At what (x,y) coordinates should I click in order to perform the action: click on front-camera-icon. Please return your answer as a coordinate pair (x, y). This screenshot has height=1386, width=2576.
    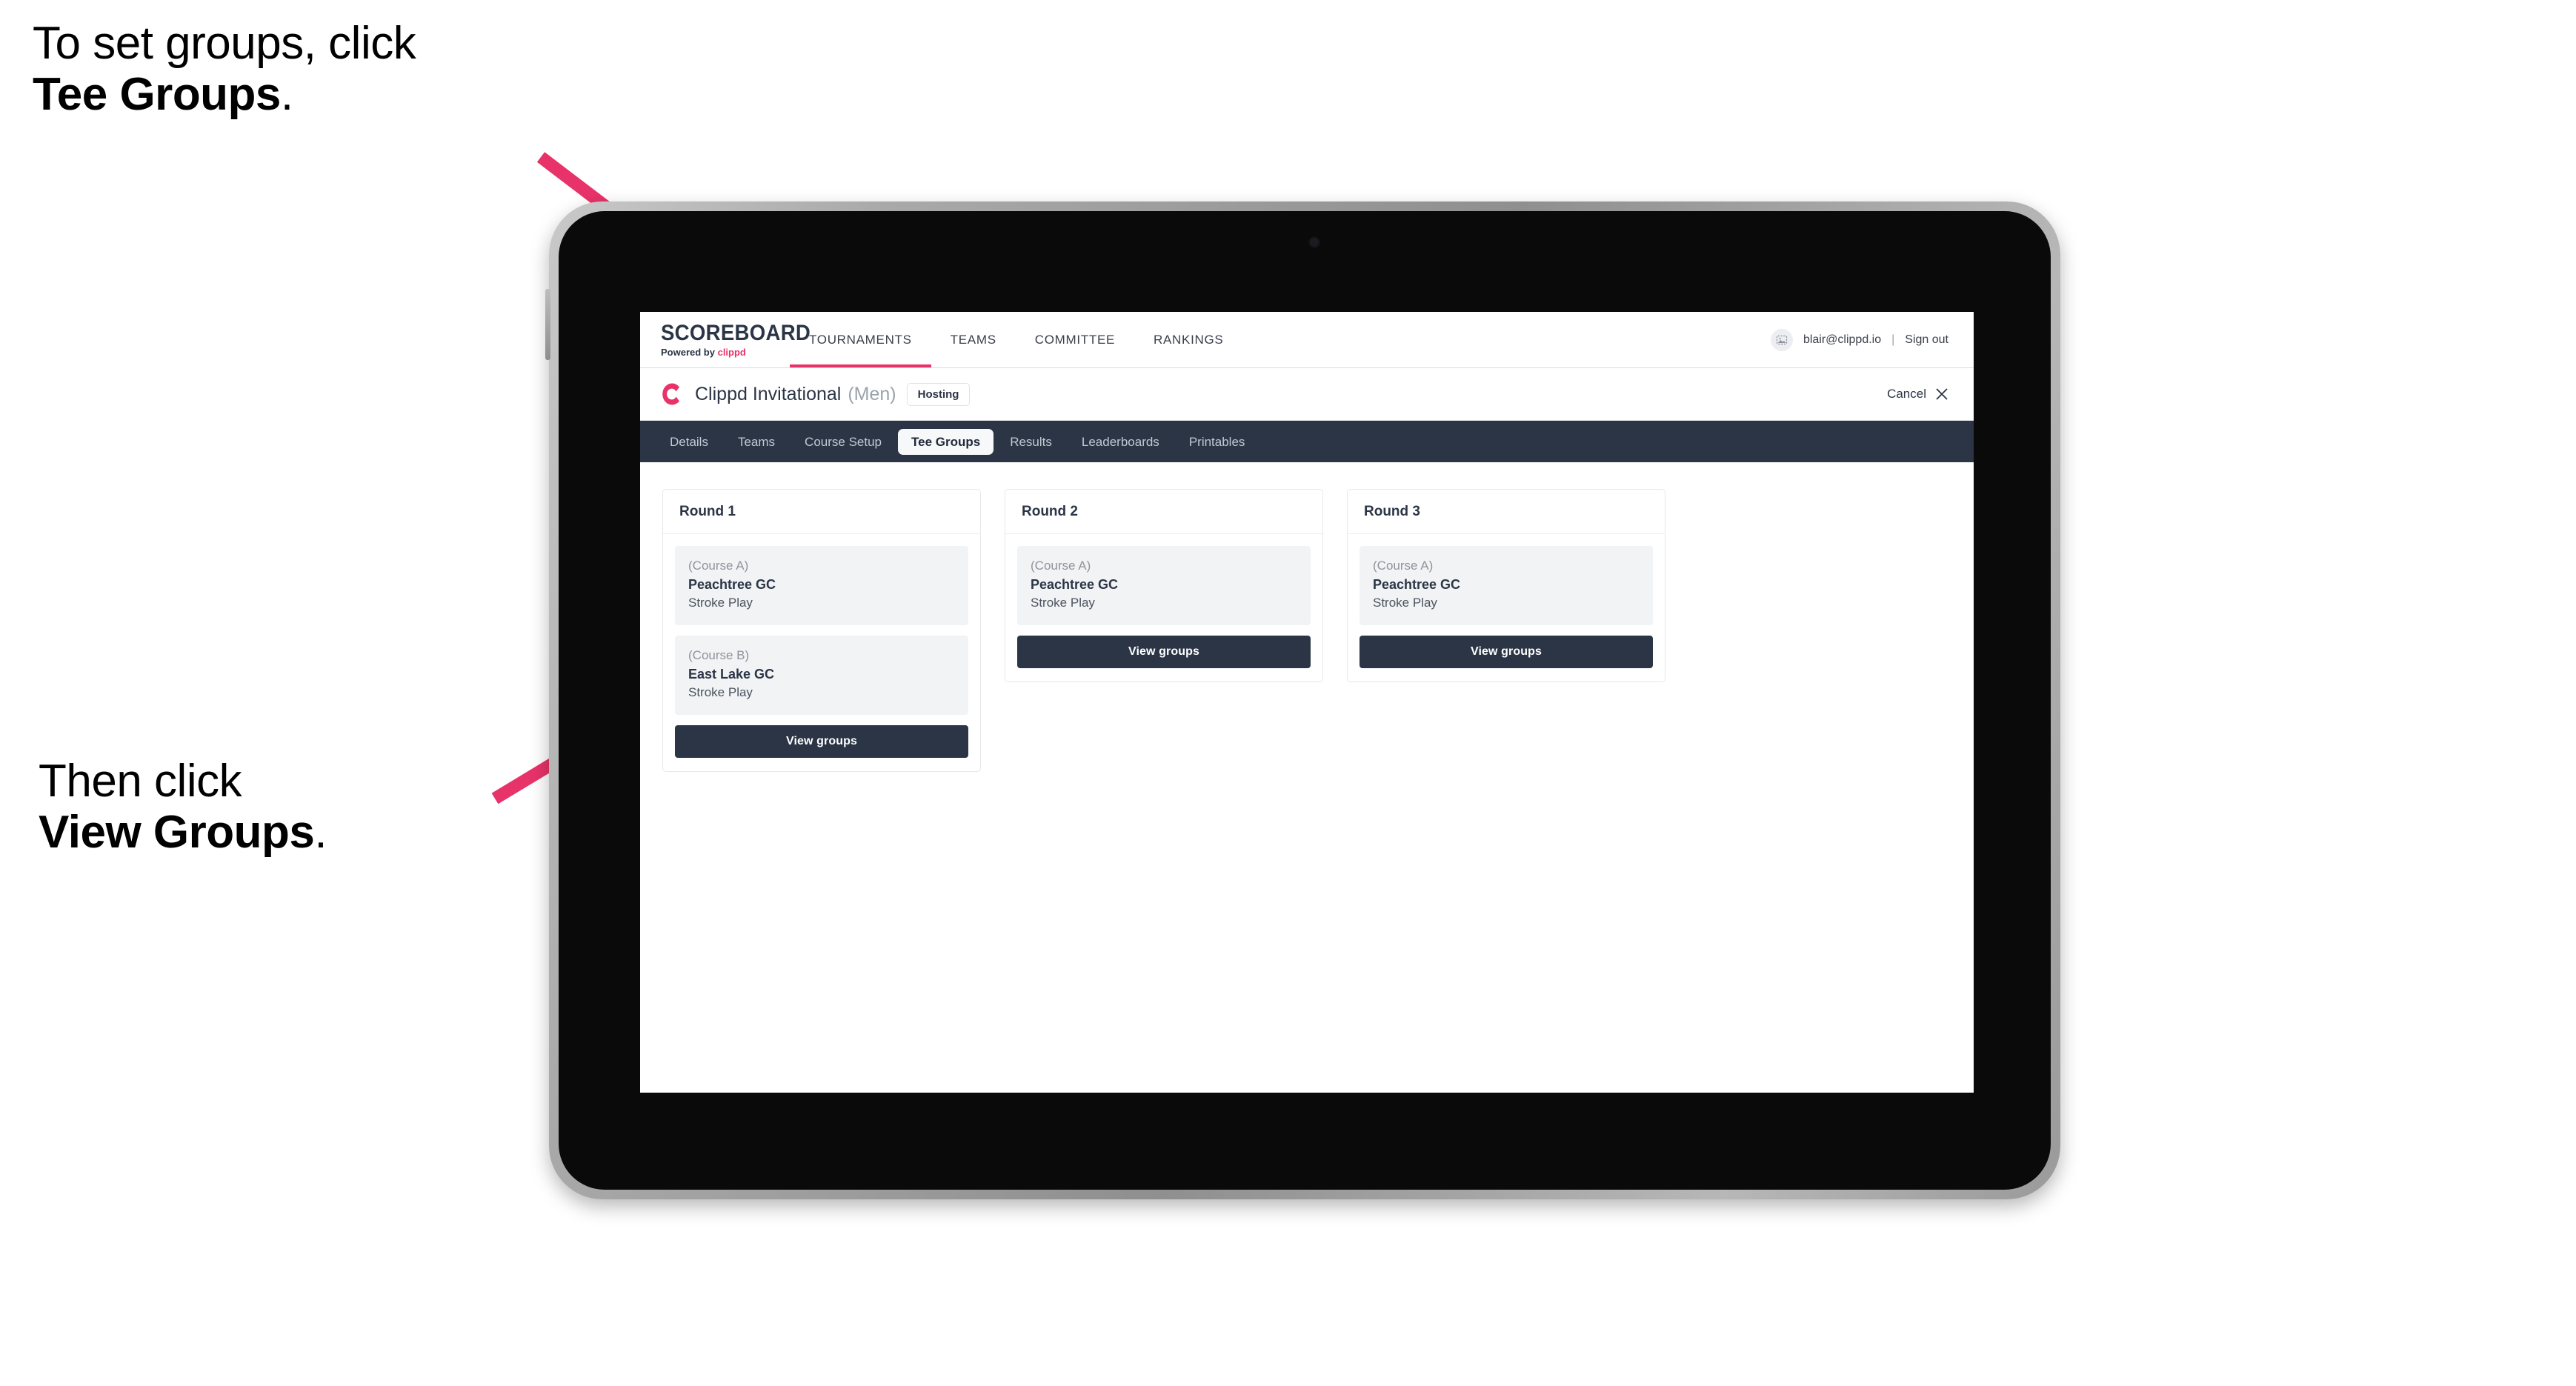
    Looking at the image, I should click on (1314, 242).